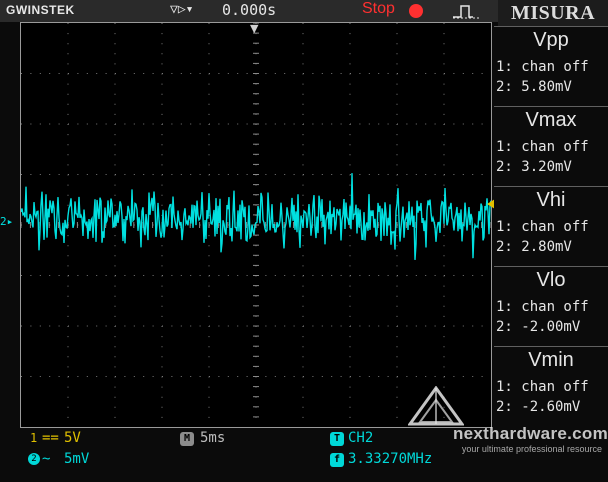 This screenshot has height=482, width=608. I want to click on measure-title: Vpp, so click(551, 40).